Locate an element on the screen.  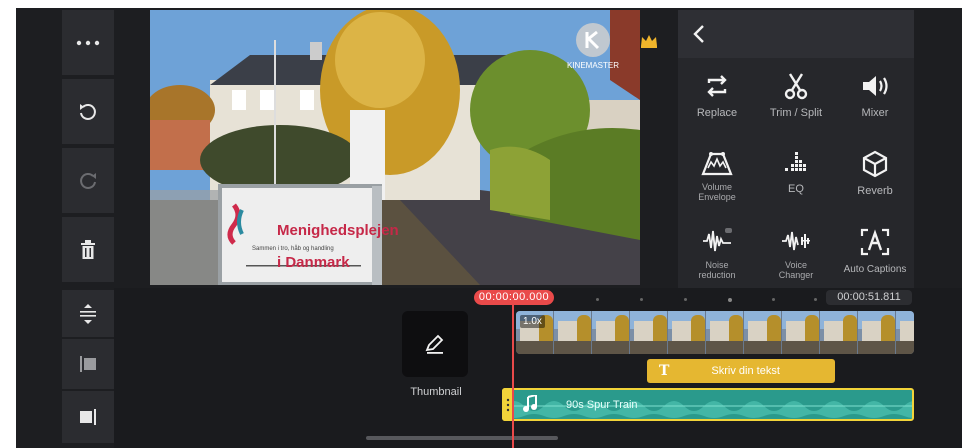
music-note-icon is located at coordinates (530, 403).